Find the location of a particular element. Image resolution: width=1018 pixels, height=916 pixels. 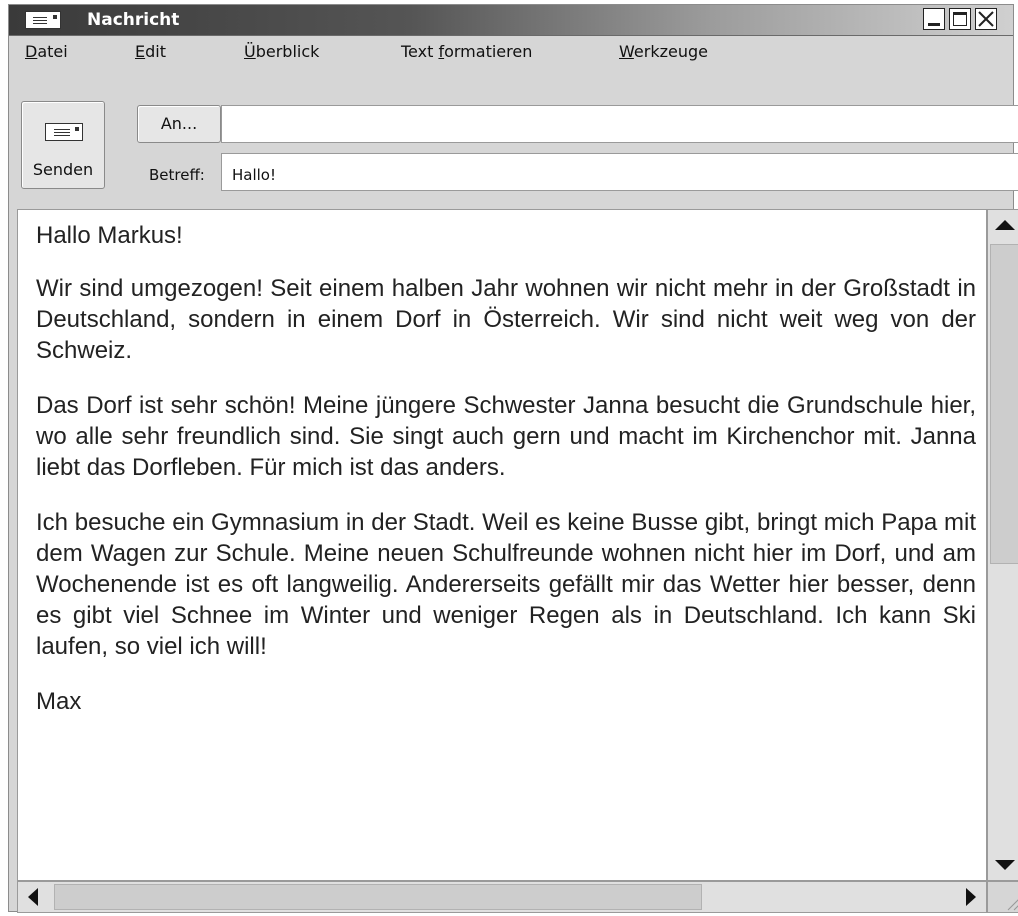

resize-grip-icon is located at coordinates (1002, 897).